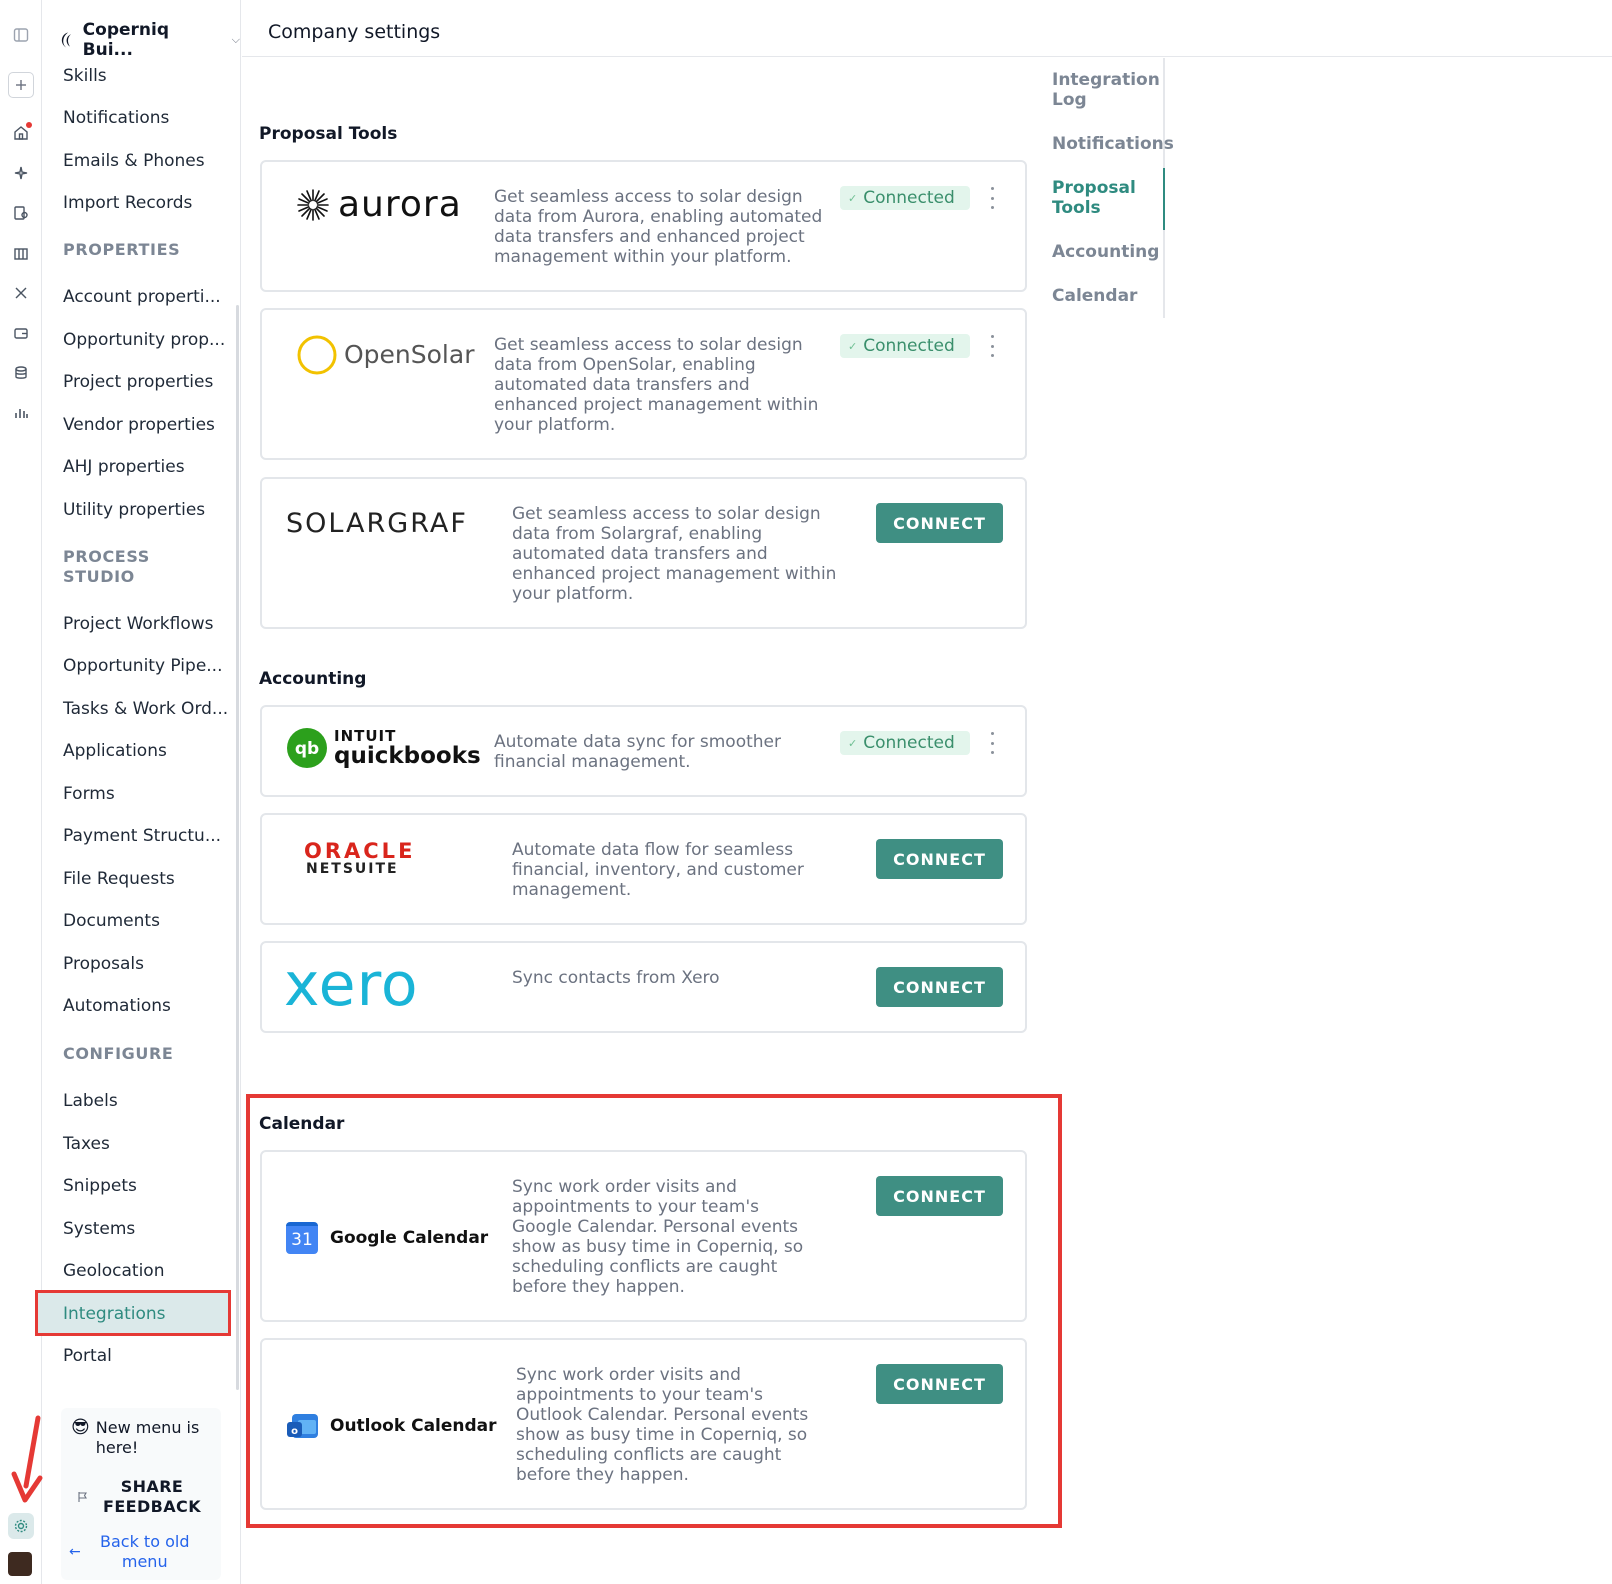 The height and width of the screenshot is (1584, 1612). Describe the element at coordinates (992, 346) in the screenshot. I see `opensolar-more-menu-icon` at that location.